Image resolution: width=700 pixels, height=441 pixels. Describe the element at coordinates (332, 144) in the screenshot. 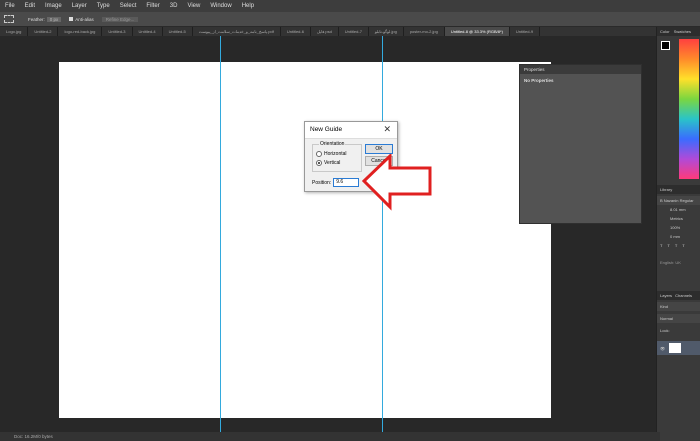

I see `orientation-label: Orientation` at that location.